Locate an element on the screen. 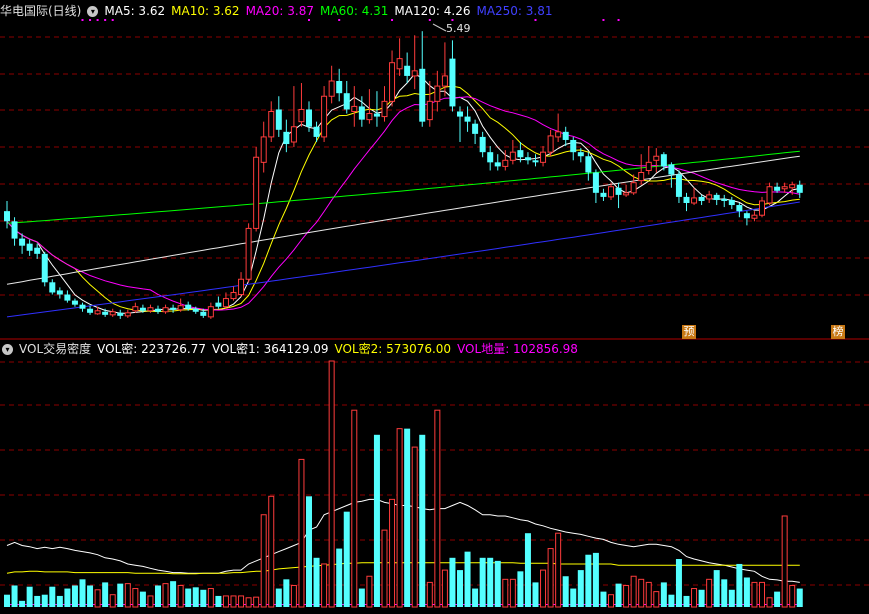 The width and height of the screenshot is (869, 614). high-label: 5.49 is located at coordinates (458, 28).